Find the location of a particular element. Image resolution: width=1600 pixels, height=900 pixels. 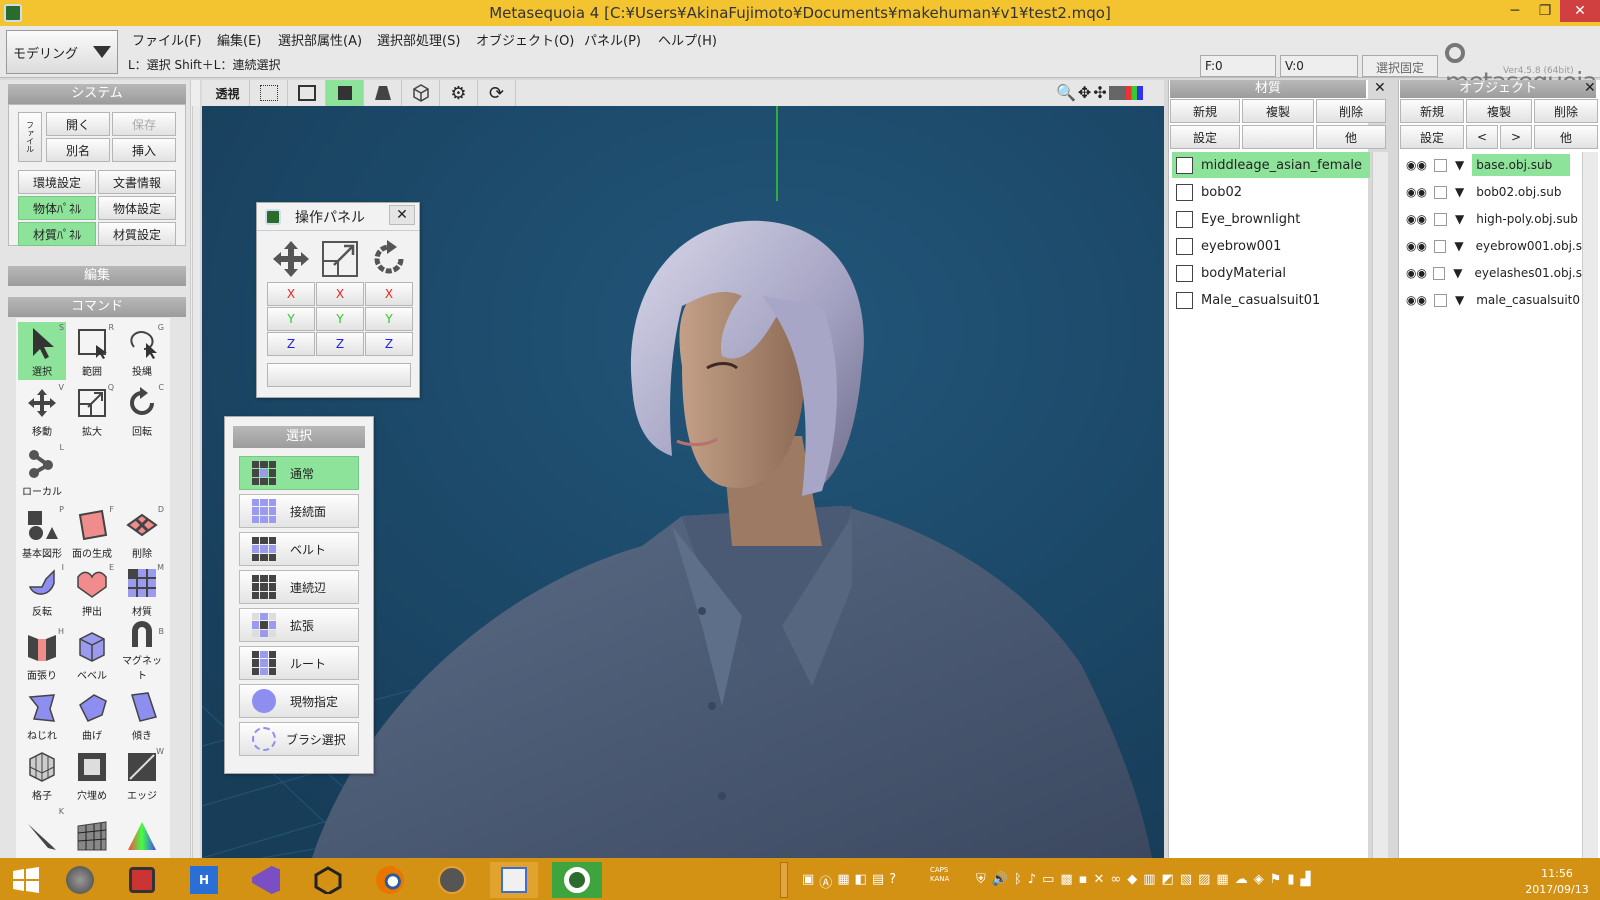

material-item: bodyMaterial is located at coordinates (1271, 273).